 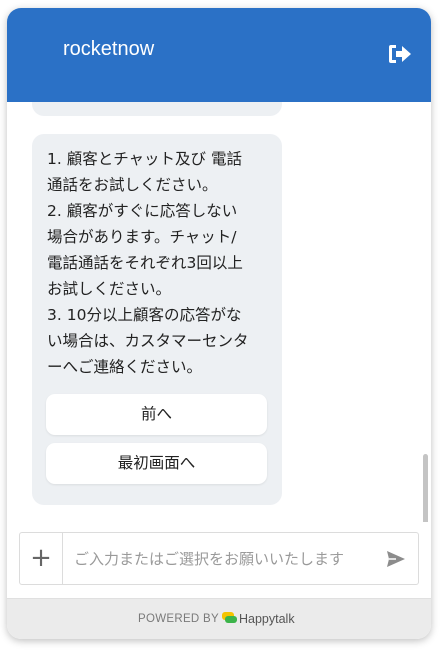 What do you see at coordinates (157, 109) in the screenshot?
I see `previous-message-bubble` at bounding box center [157, 109].